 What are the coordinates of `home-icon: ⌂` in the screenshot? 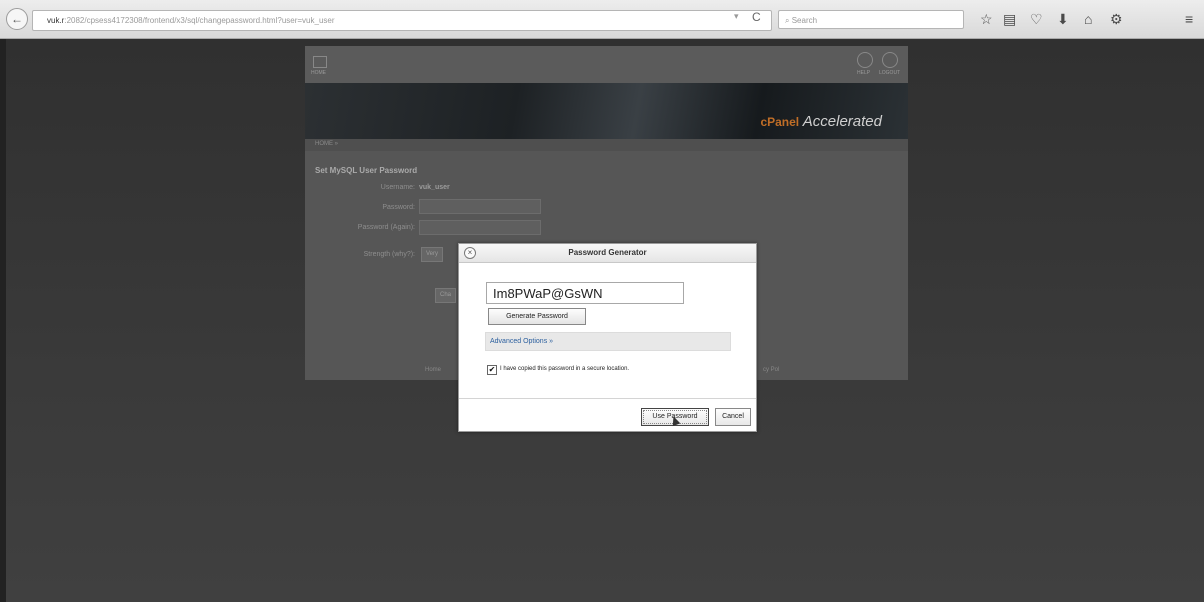 It's located at (1088, 19).